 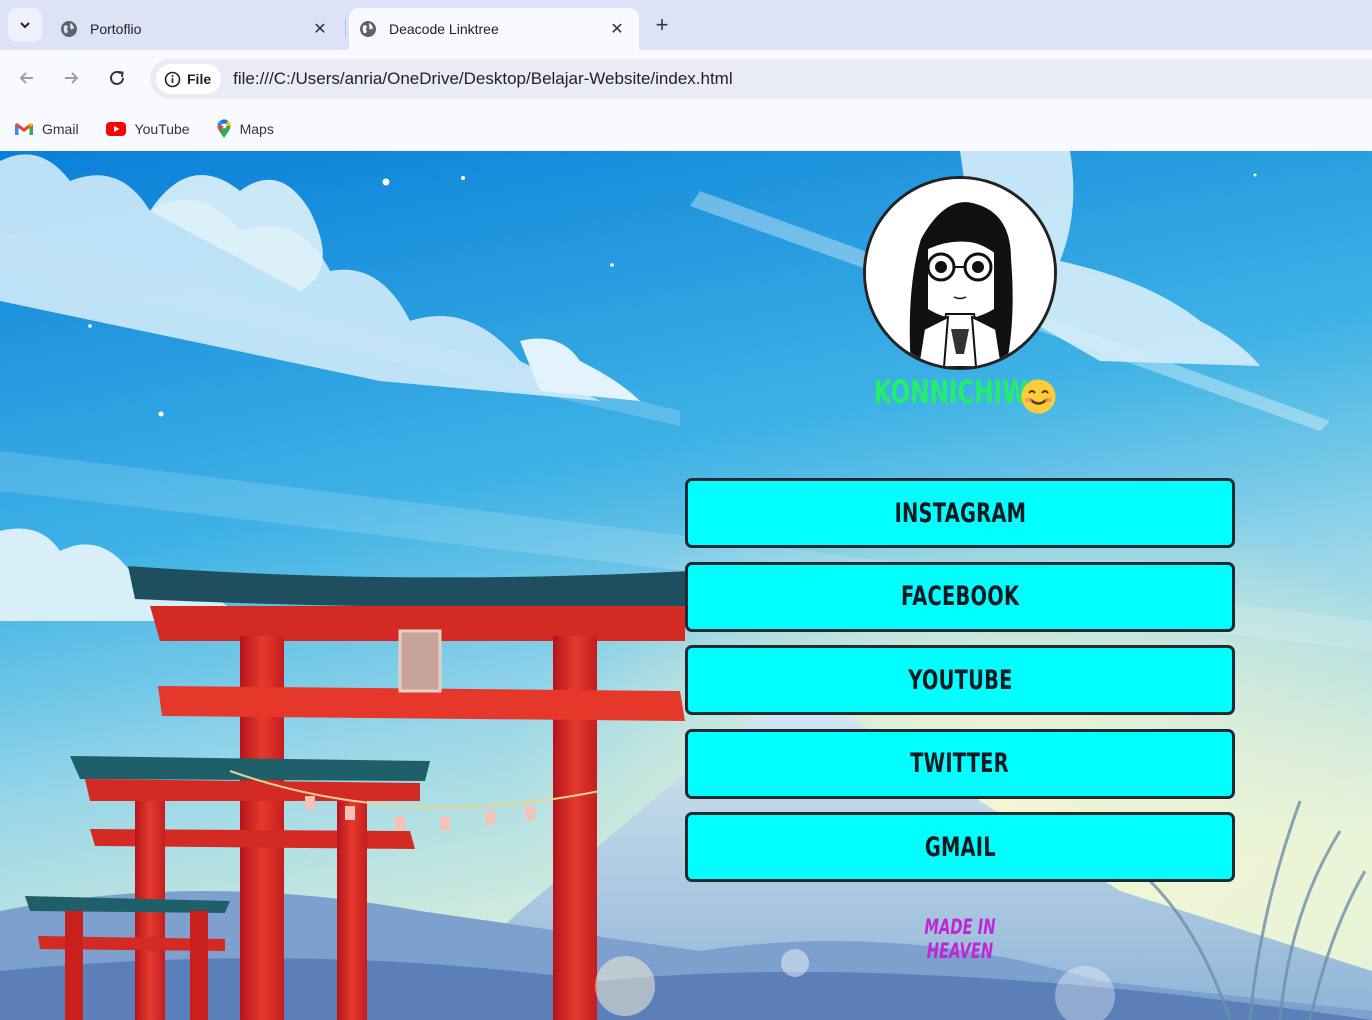 I want to click on link-label: GMAIL, so click(x=960, y=847).